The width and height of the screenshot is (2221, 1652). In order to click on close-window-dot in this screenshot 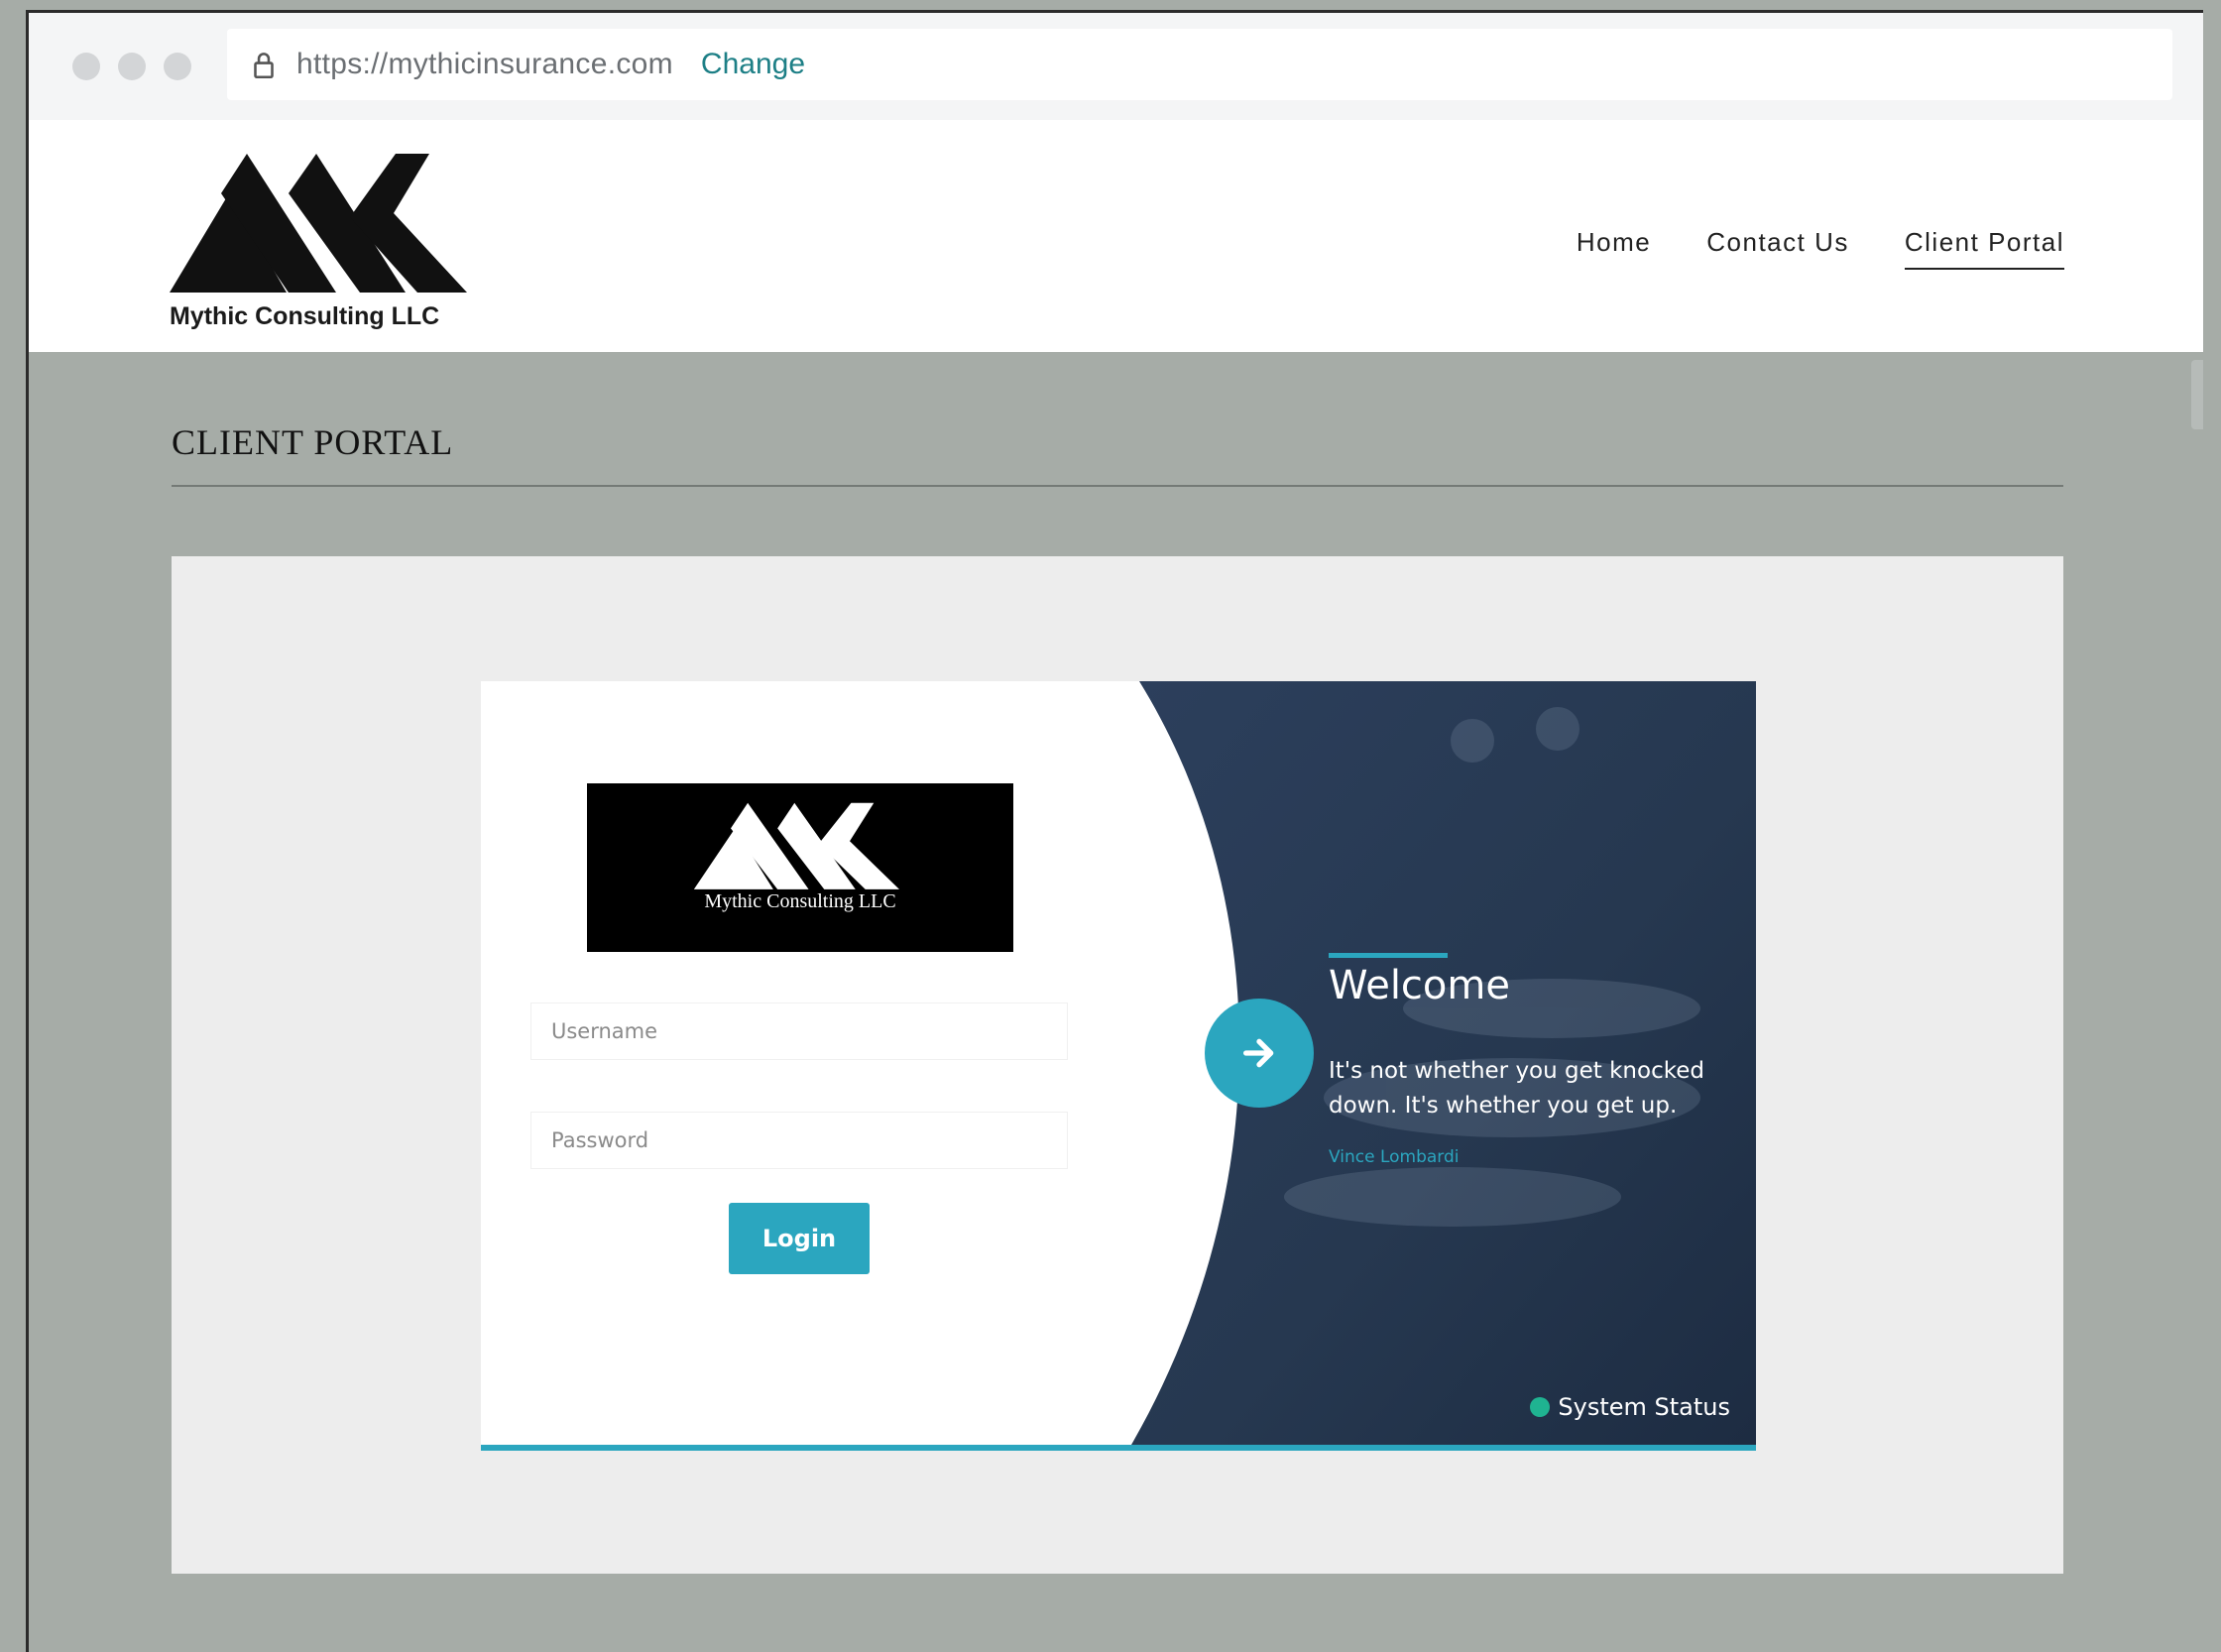, I will do `click(86, 66)`.